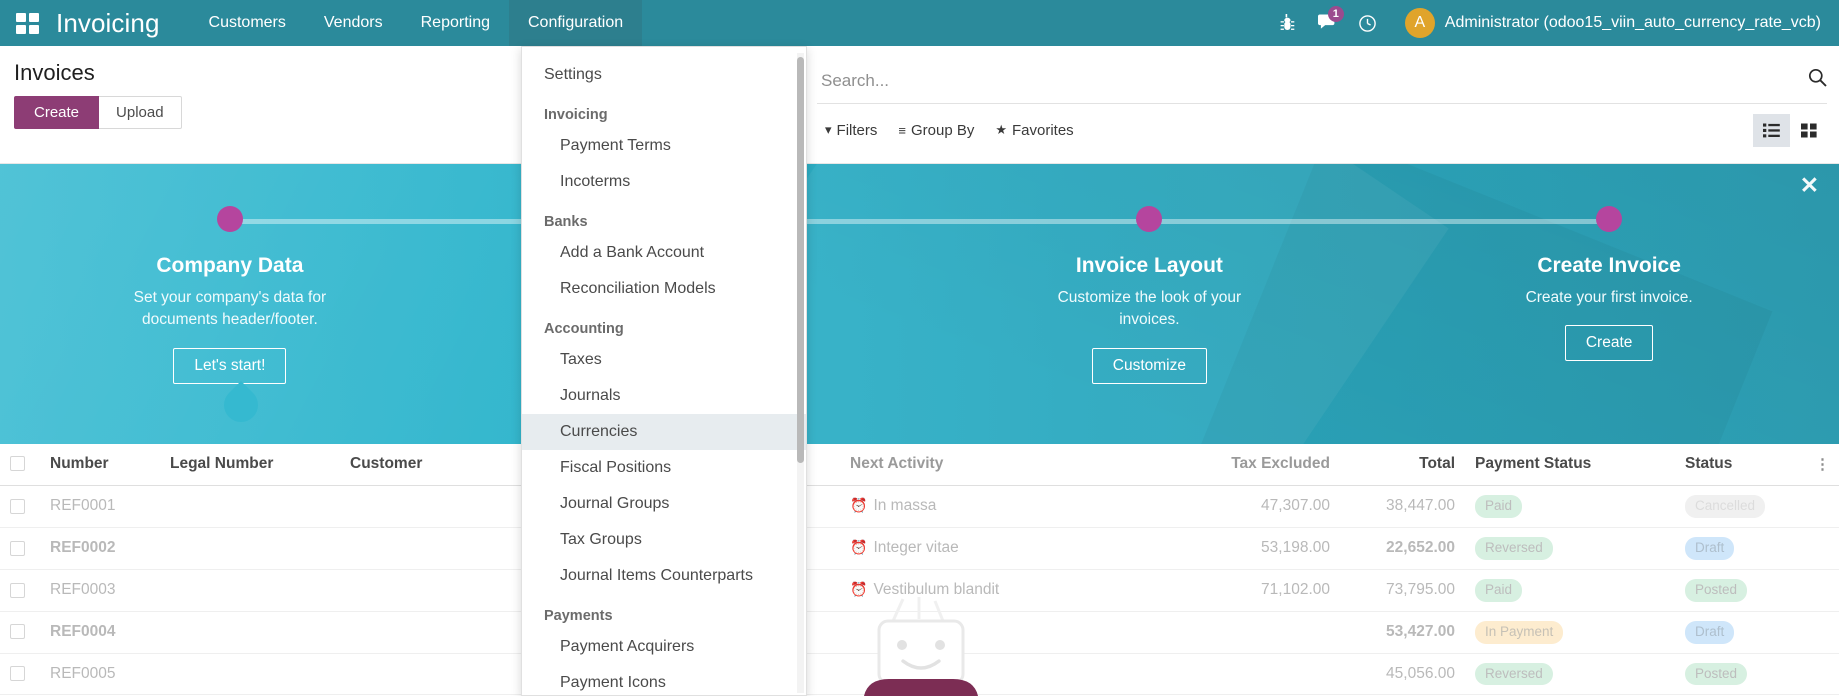  What do you see at coordinates (250, 465) in the screenshot?
I see `column-header-legal-number: Legal Number` at bounding box center [250, 465].